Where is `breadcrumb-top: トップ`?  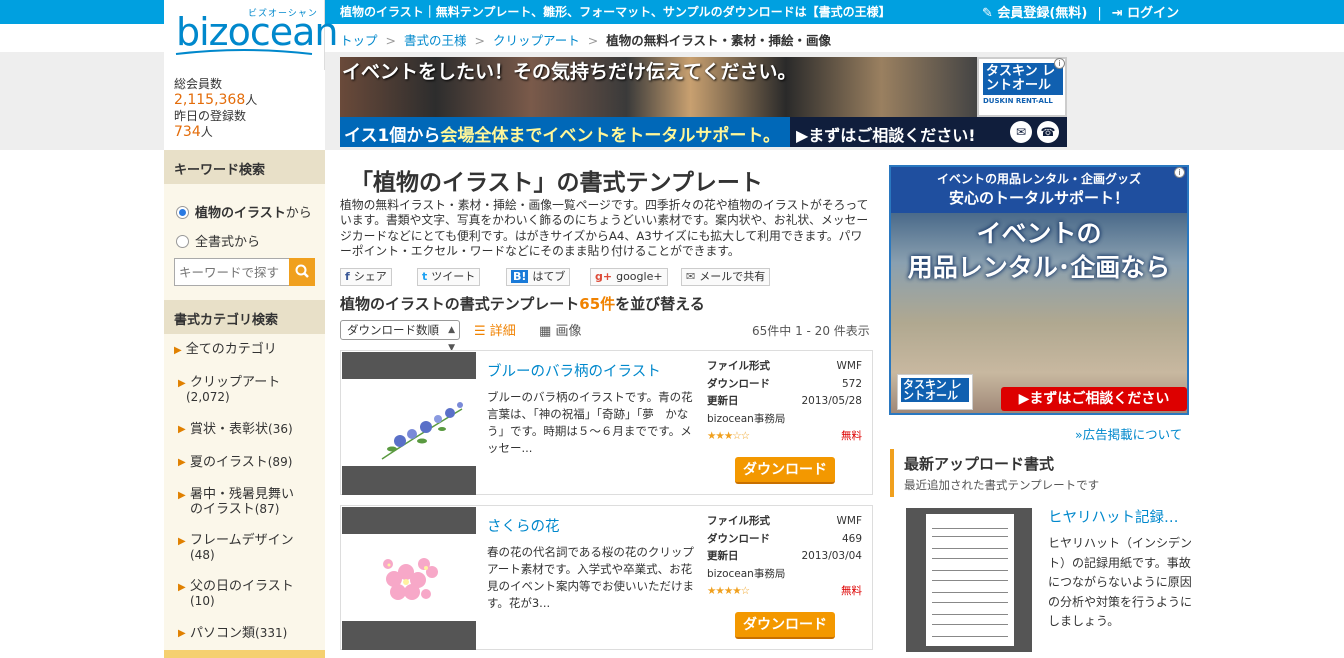
breadcrumb-top: トップ is located at coordinates (359, 40).